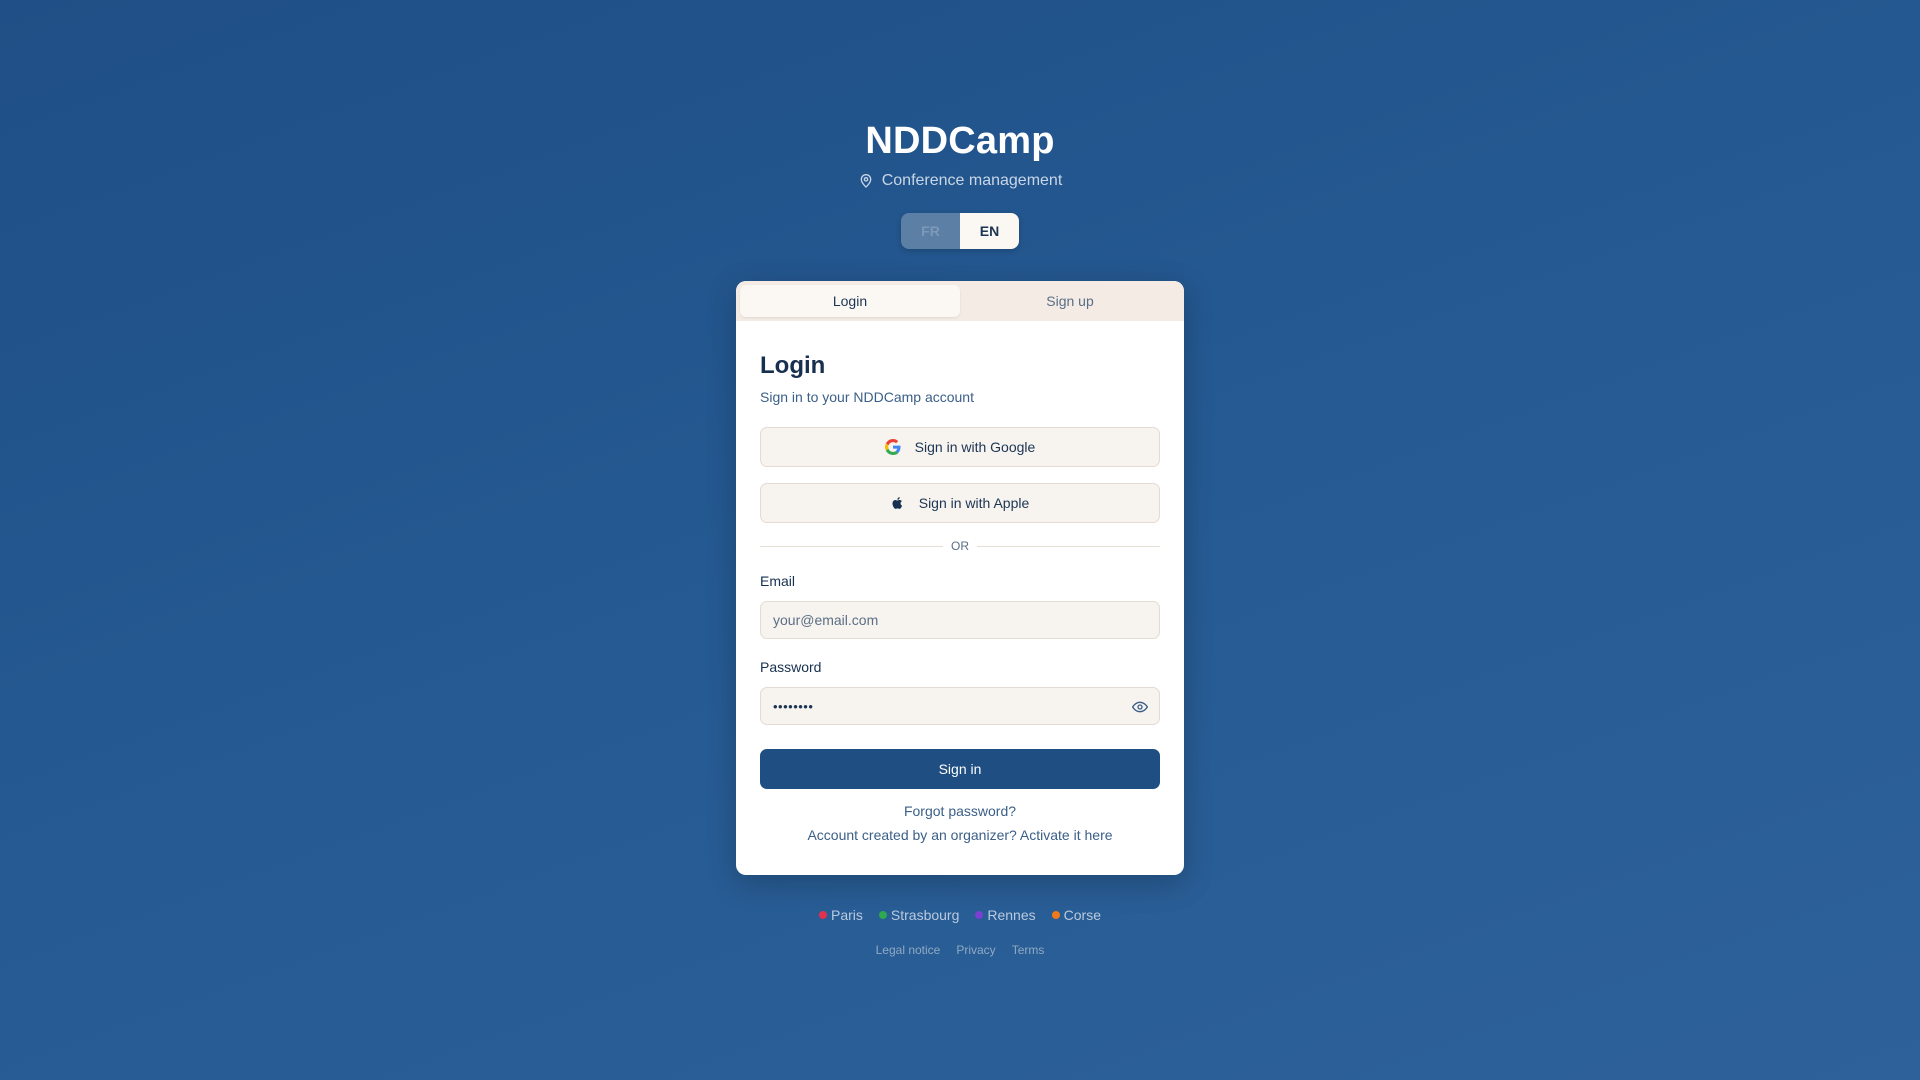 The height and width of the screenshot is (1080, 1920). What do you see at coordinates (791, 667) in the screenshot?
I see `password-label: Password` at bounding box center [791, 667].